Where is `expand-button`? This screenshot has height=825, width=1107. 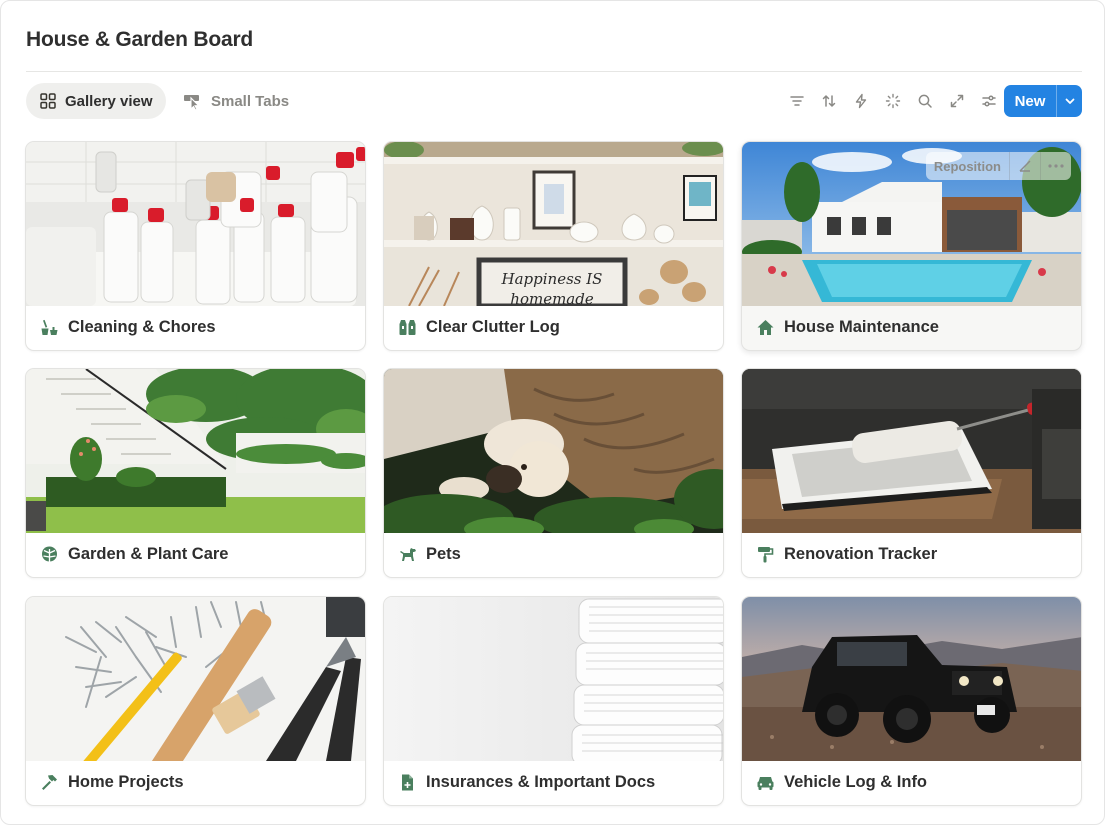 expand-button is located at coordinates (957, 101).